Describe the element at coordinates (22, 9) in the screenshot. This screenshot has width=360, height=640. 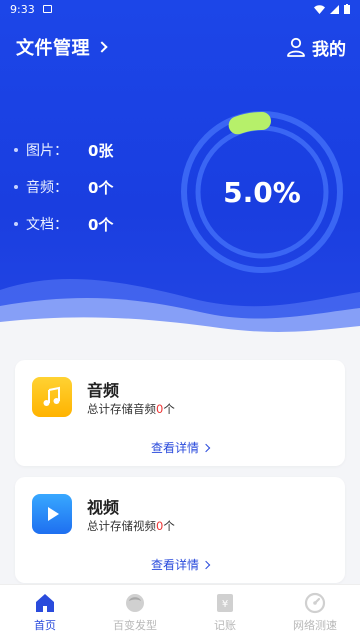
I see `status-time: 9:33` at that location.